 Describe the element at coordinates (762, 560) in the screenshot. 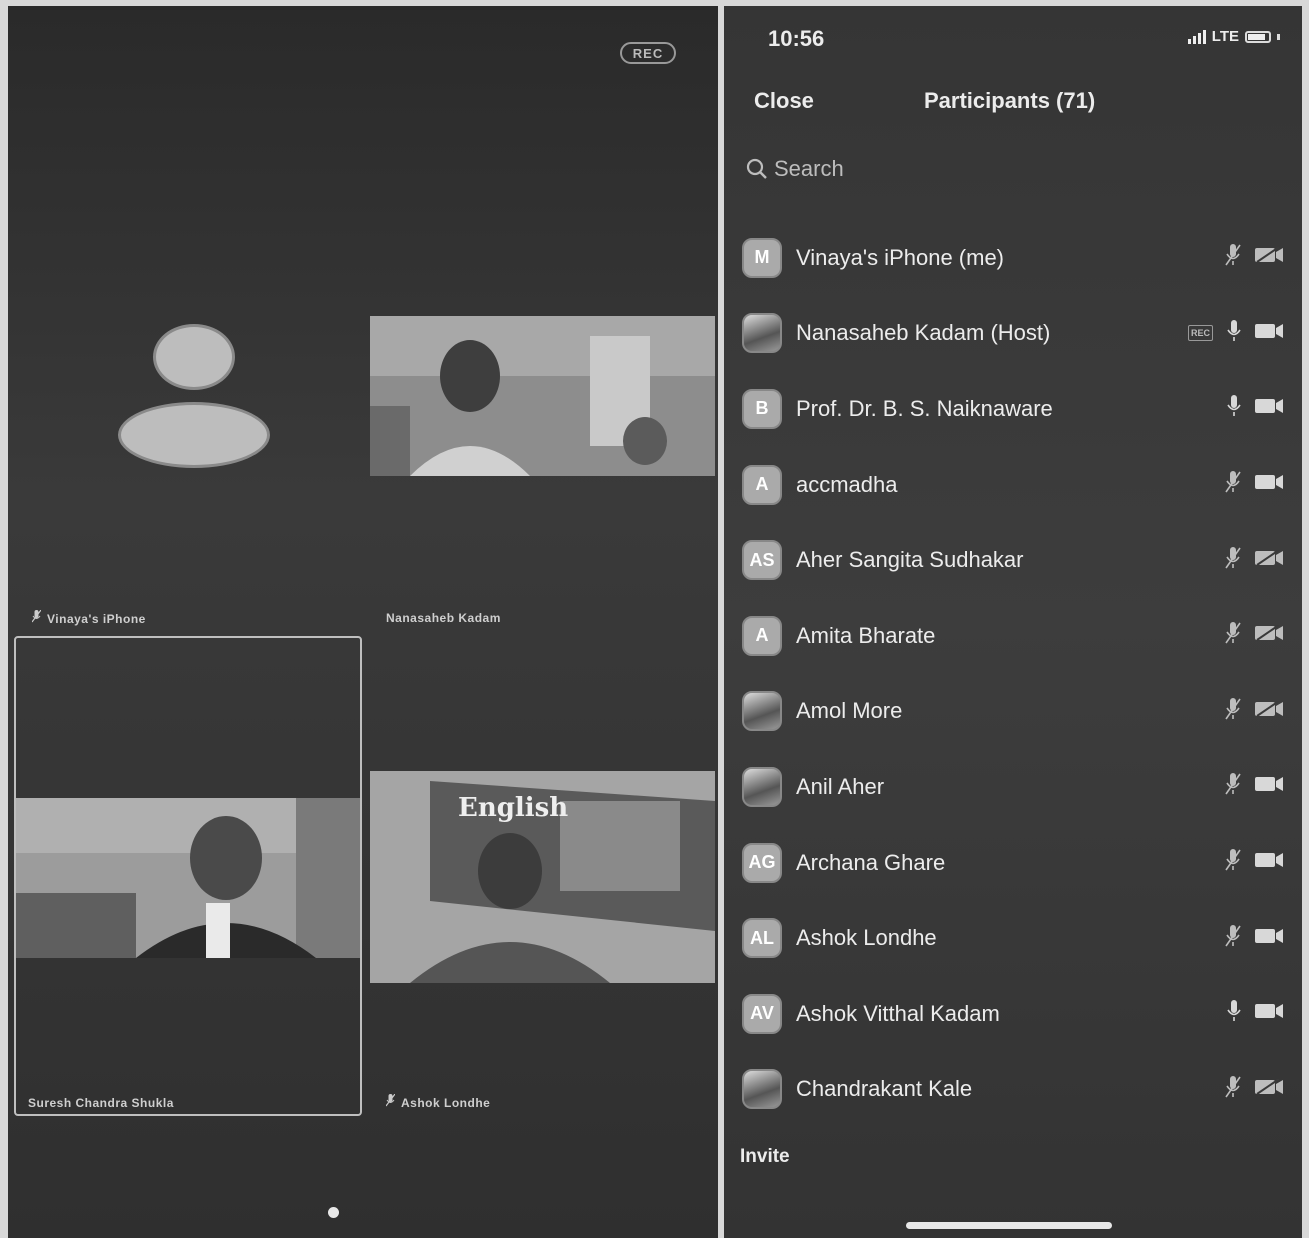

I see `participant-avatar: AS` at that location.